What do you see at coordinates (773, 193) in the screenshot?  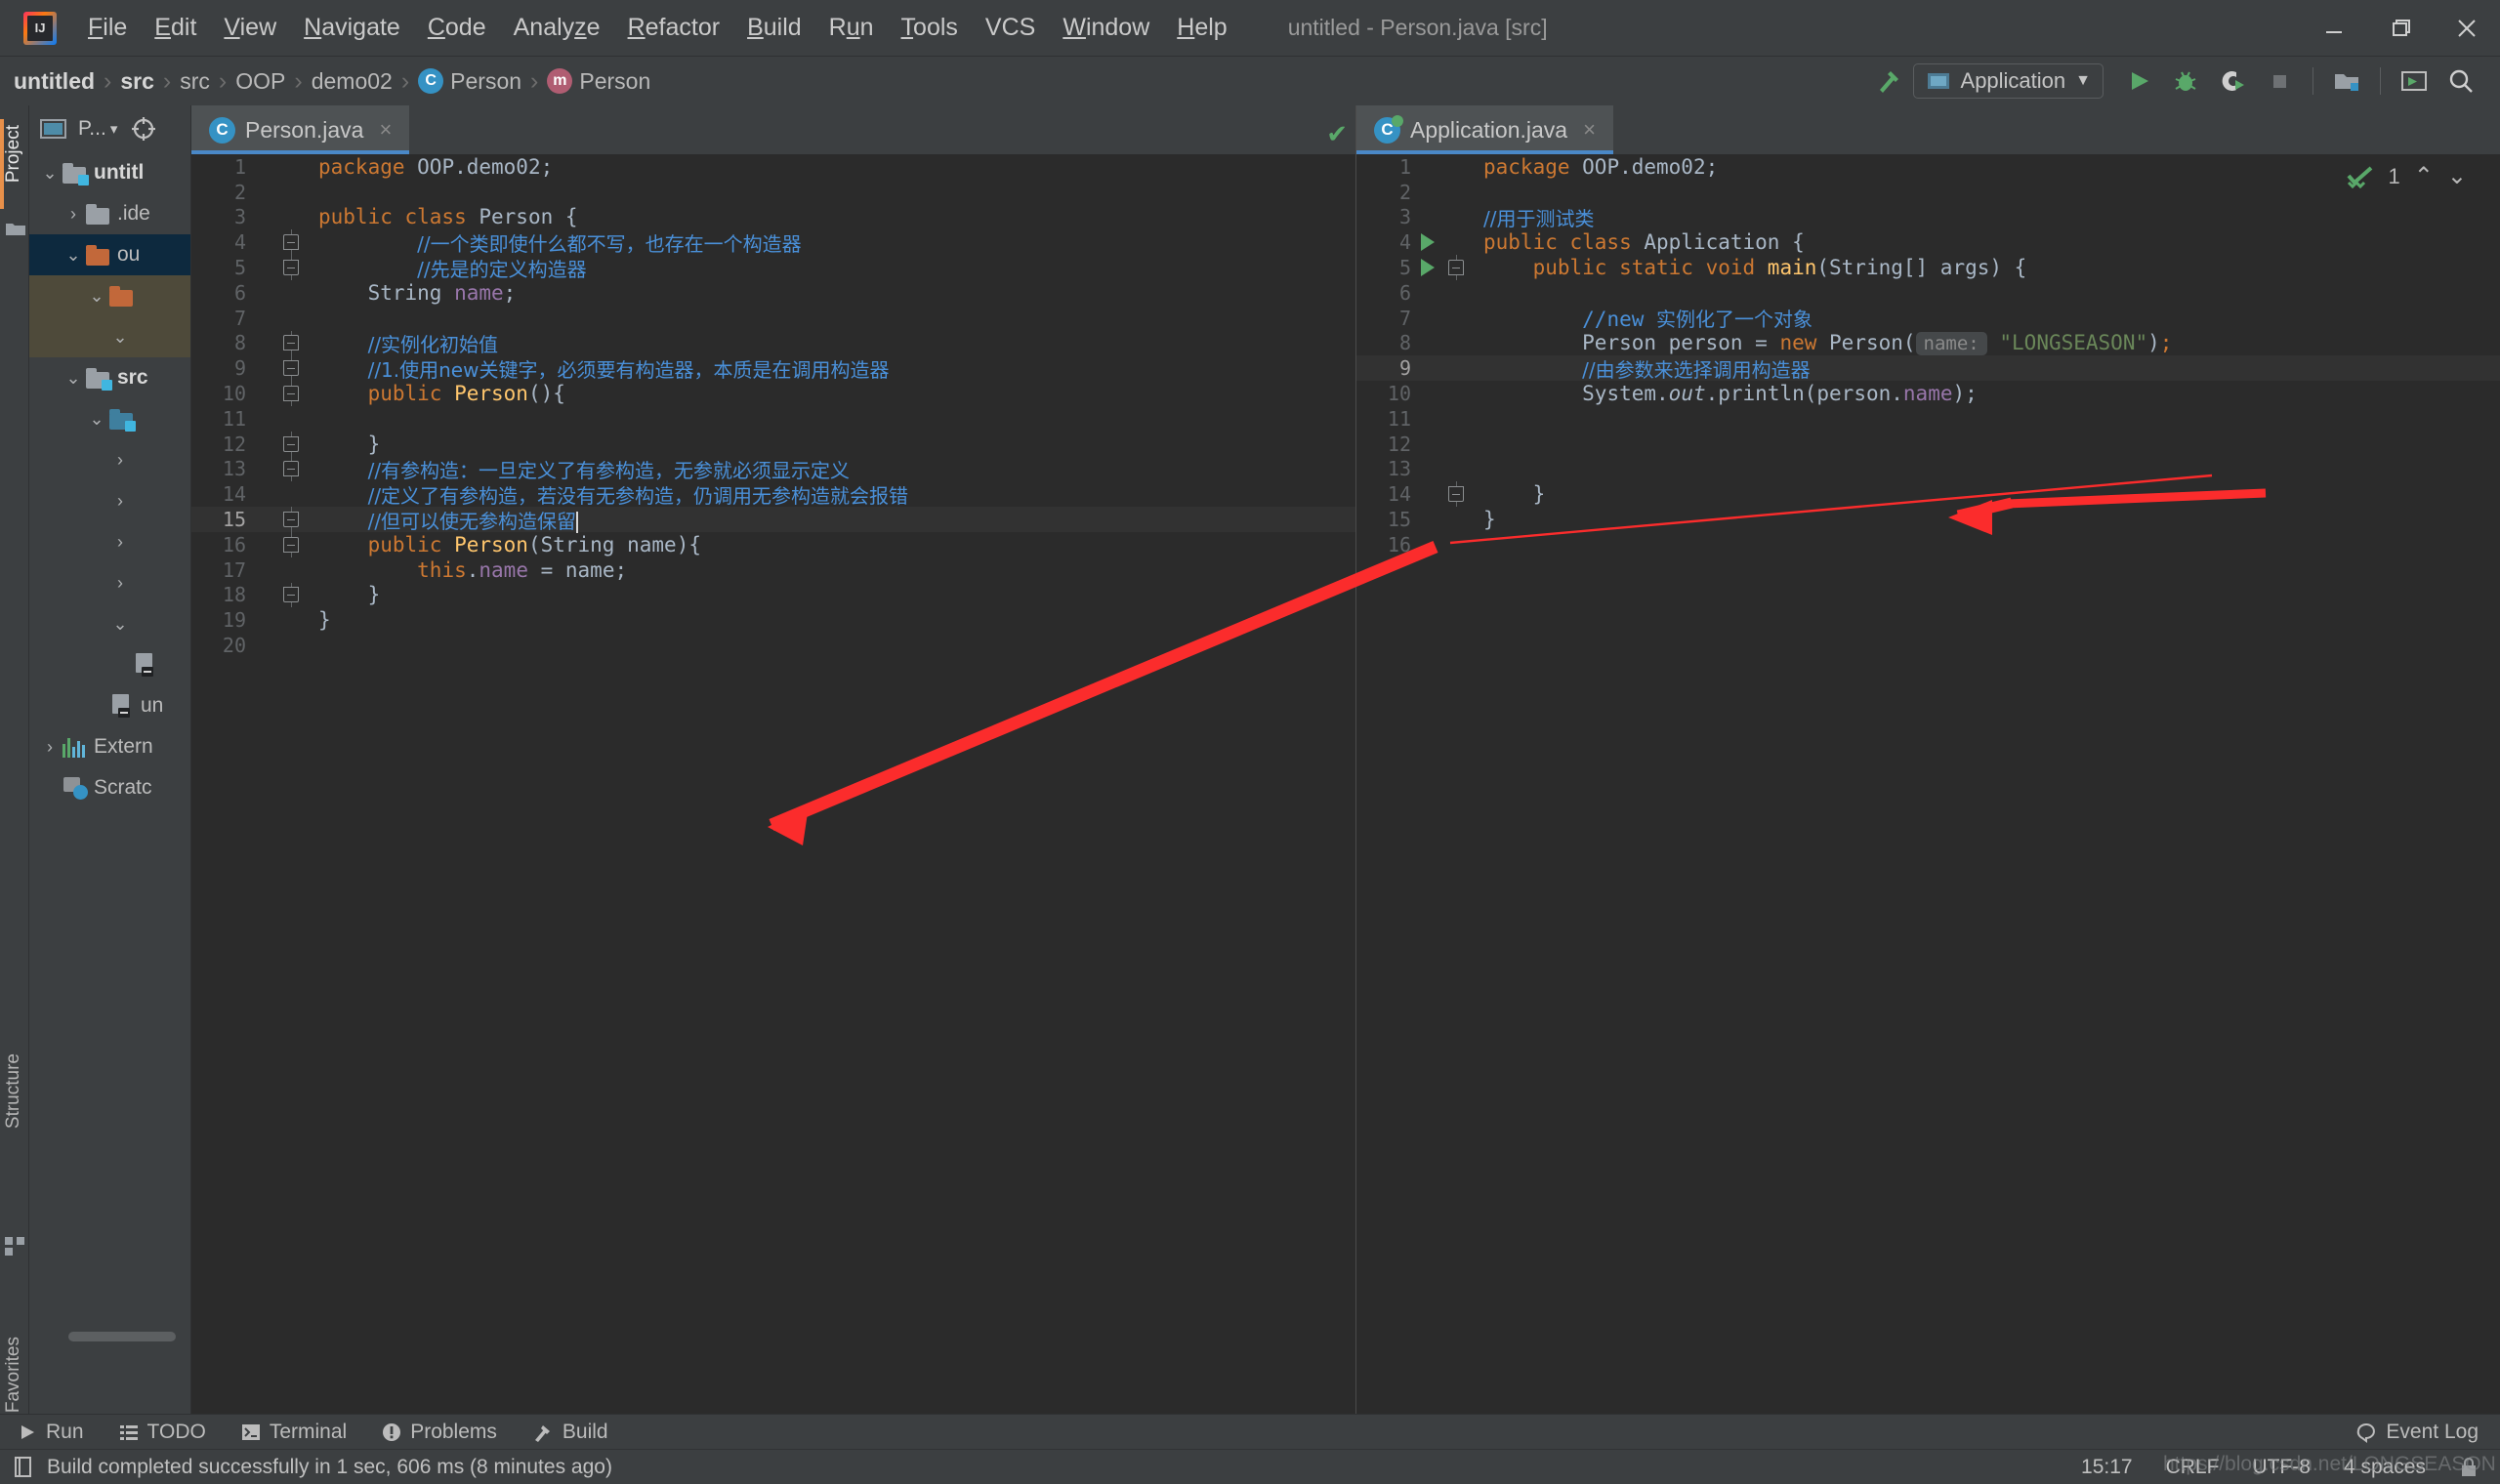 I see `code-line: 2` at bounding box center [773, 193].